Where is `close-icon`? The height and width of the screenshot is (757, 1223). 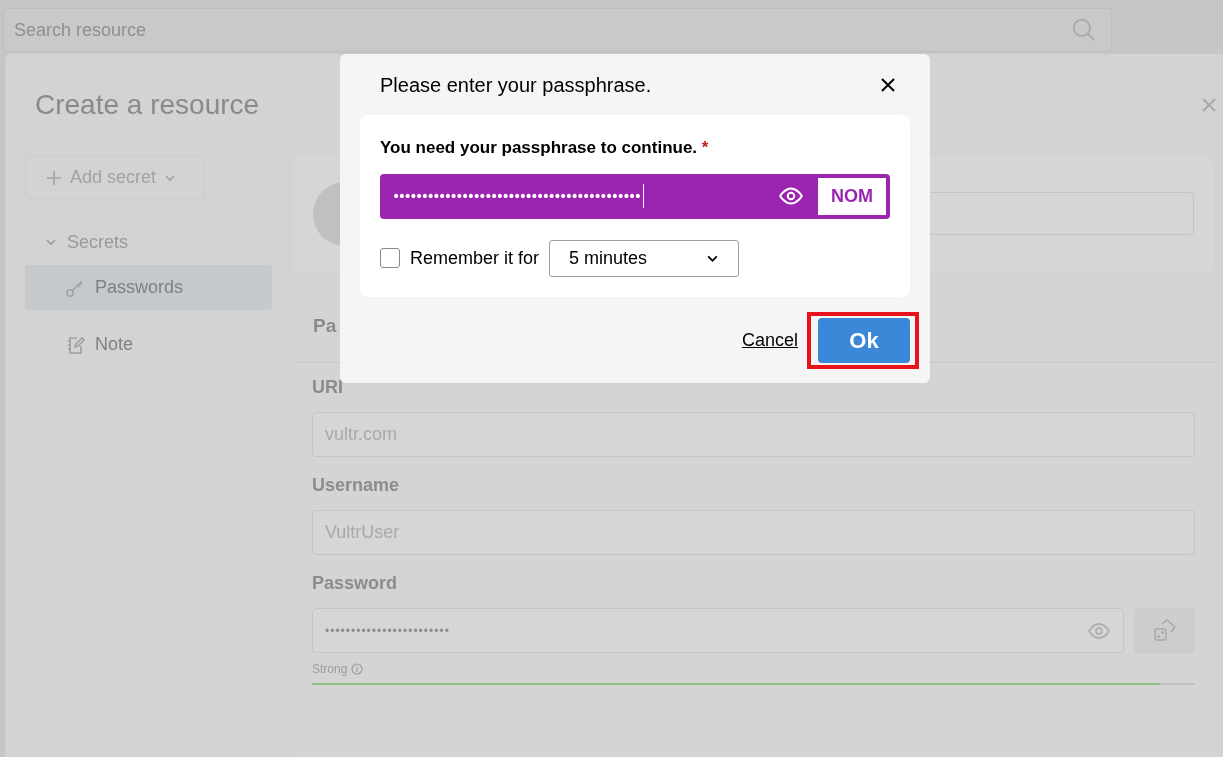 close-icon is located at coordinates (888, 84).